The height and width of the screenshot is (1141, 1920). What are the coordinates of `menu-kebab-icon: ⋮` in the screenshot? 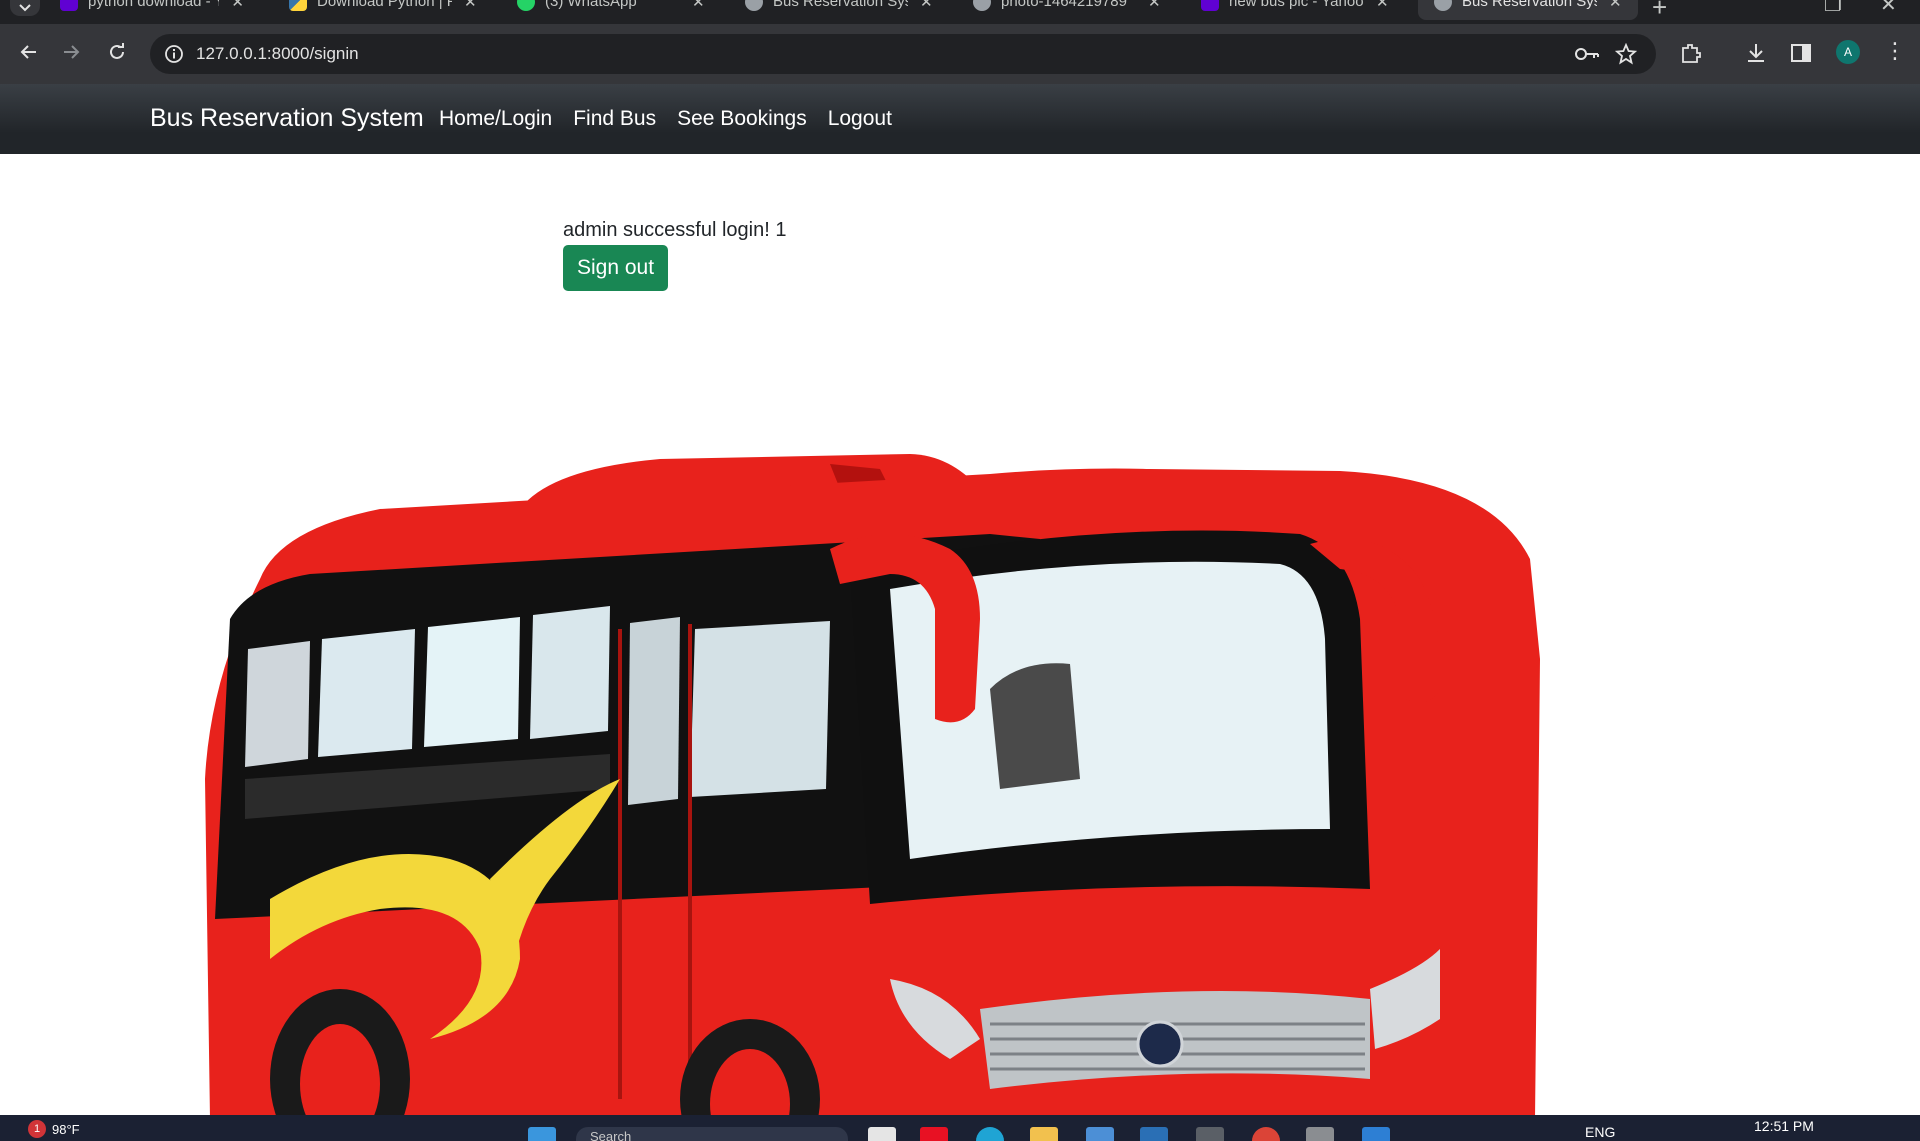 It's located at (1895, 51).